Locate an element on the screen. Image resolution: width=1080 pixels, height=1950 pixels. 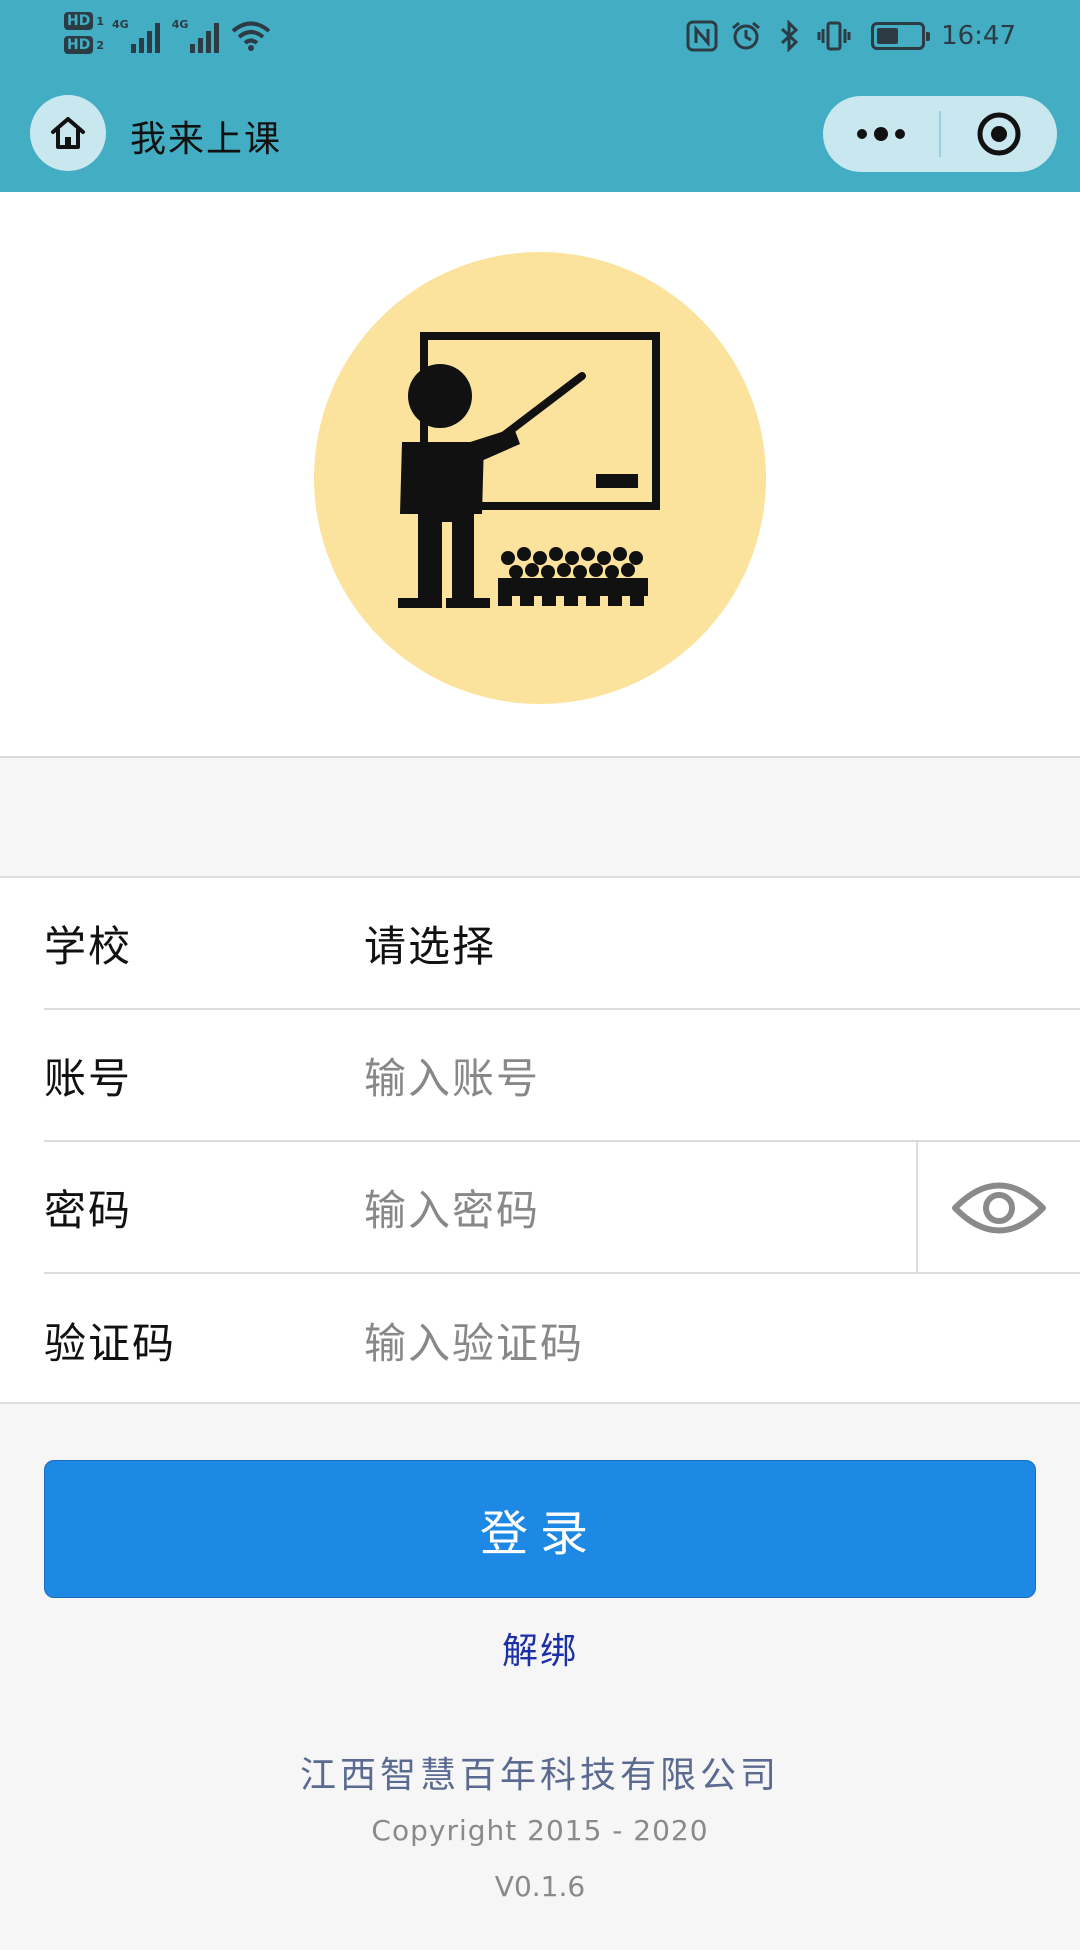
sim1-indicator: HD 1 is located at coordinates (84, 21).